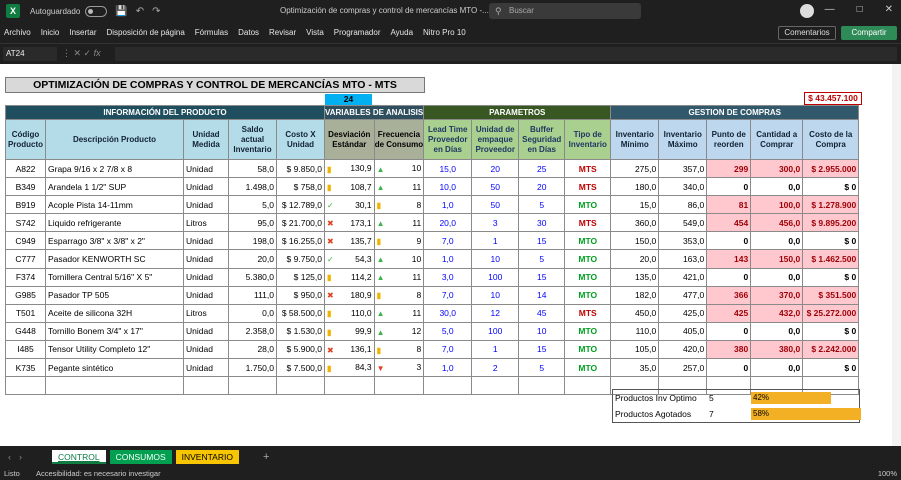 This screenshot has height=480, width=901. I want to click on purchase-cost-cell: $ 2.955.000, so click(831, 168).